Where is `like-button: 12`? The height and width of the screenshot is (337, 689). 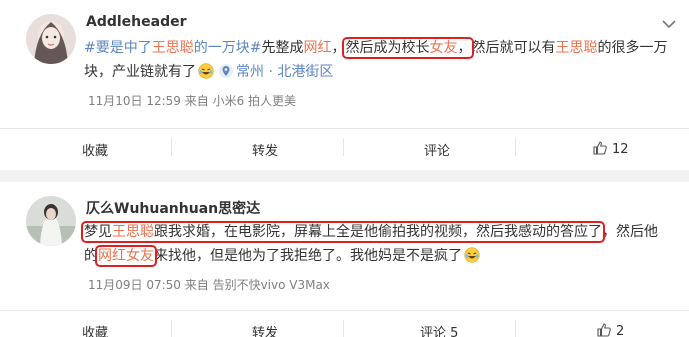 like-button: 12 is located at coordinates (610, 148).